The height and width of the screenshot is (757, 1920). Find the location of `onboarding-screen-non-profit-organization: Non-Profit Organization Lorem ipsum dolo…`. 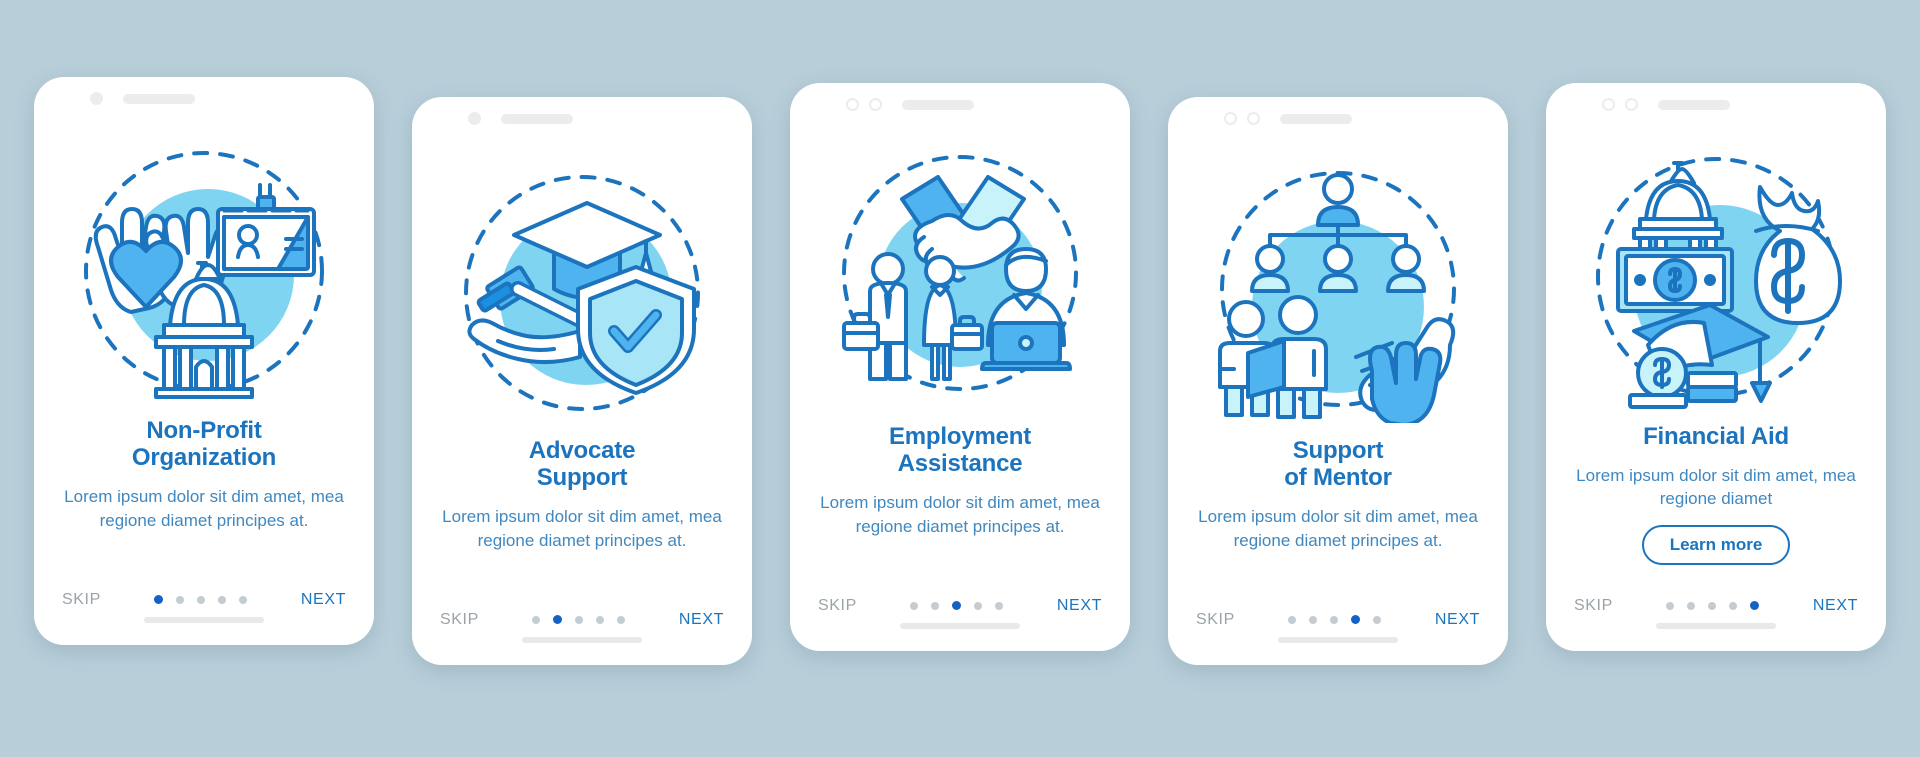

onboarding-screen-non-profit-organization: Non-Profit Organization Lorem ipsum dolo… is located at coordinates (204, 360).